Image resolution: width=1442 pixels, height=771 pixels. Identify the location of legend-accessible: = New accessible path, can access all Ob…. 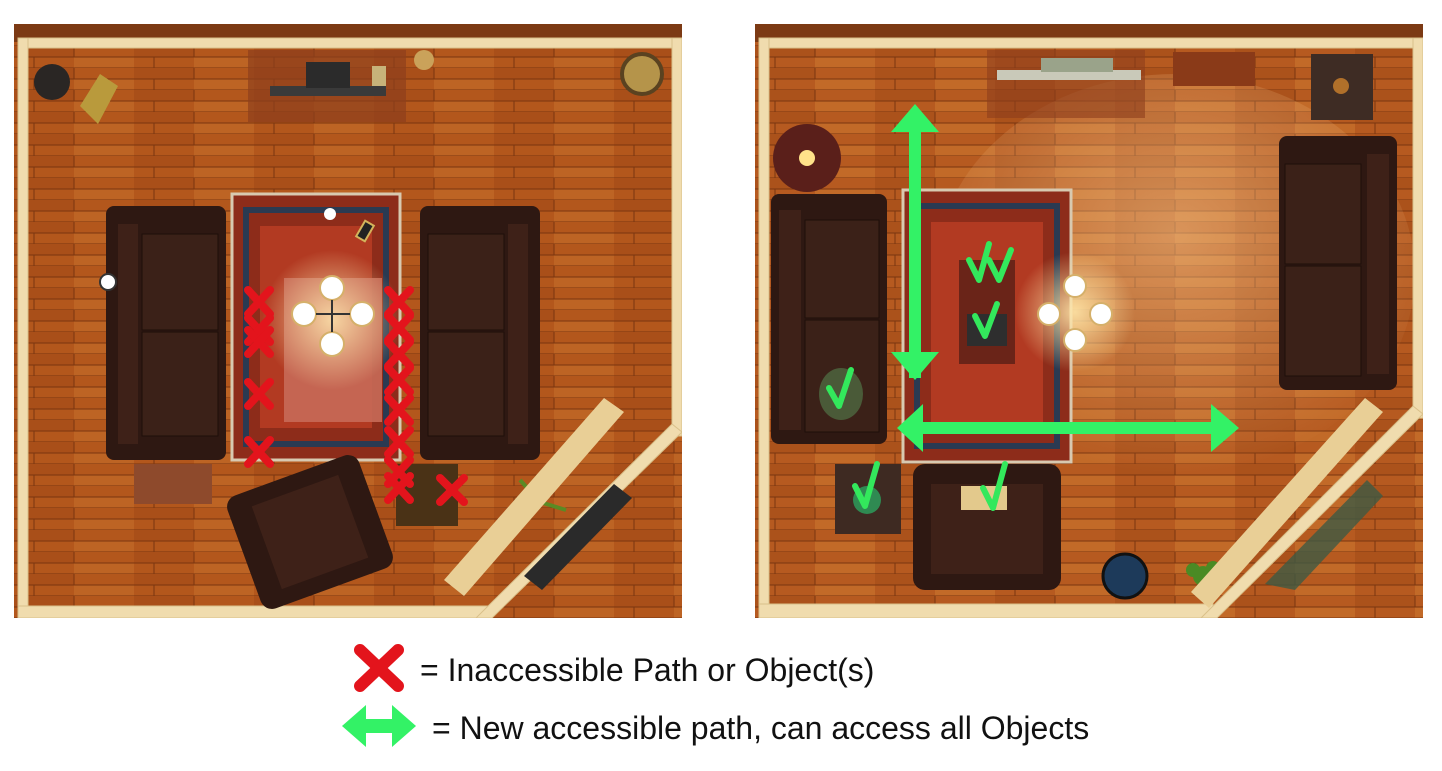
(714, 728).